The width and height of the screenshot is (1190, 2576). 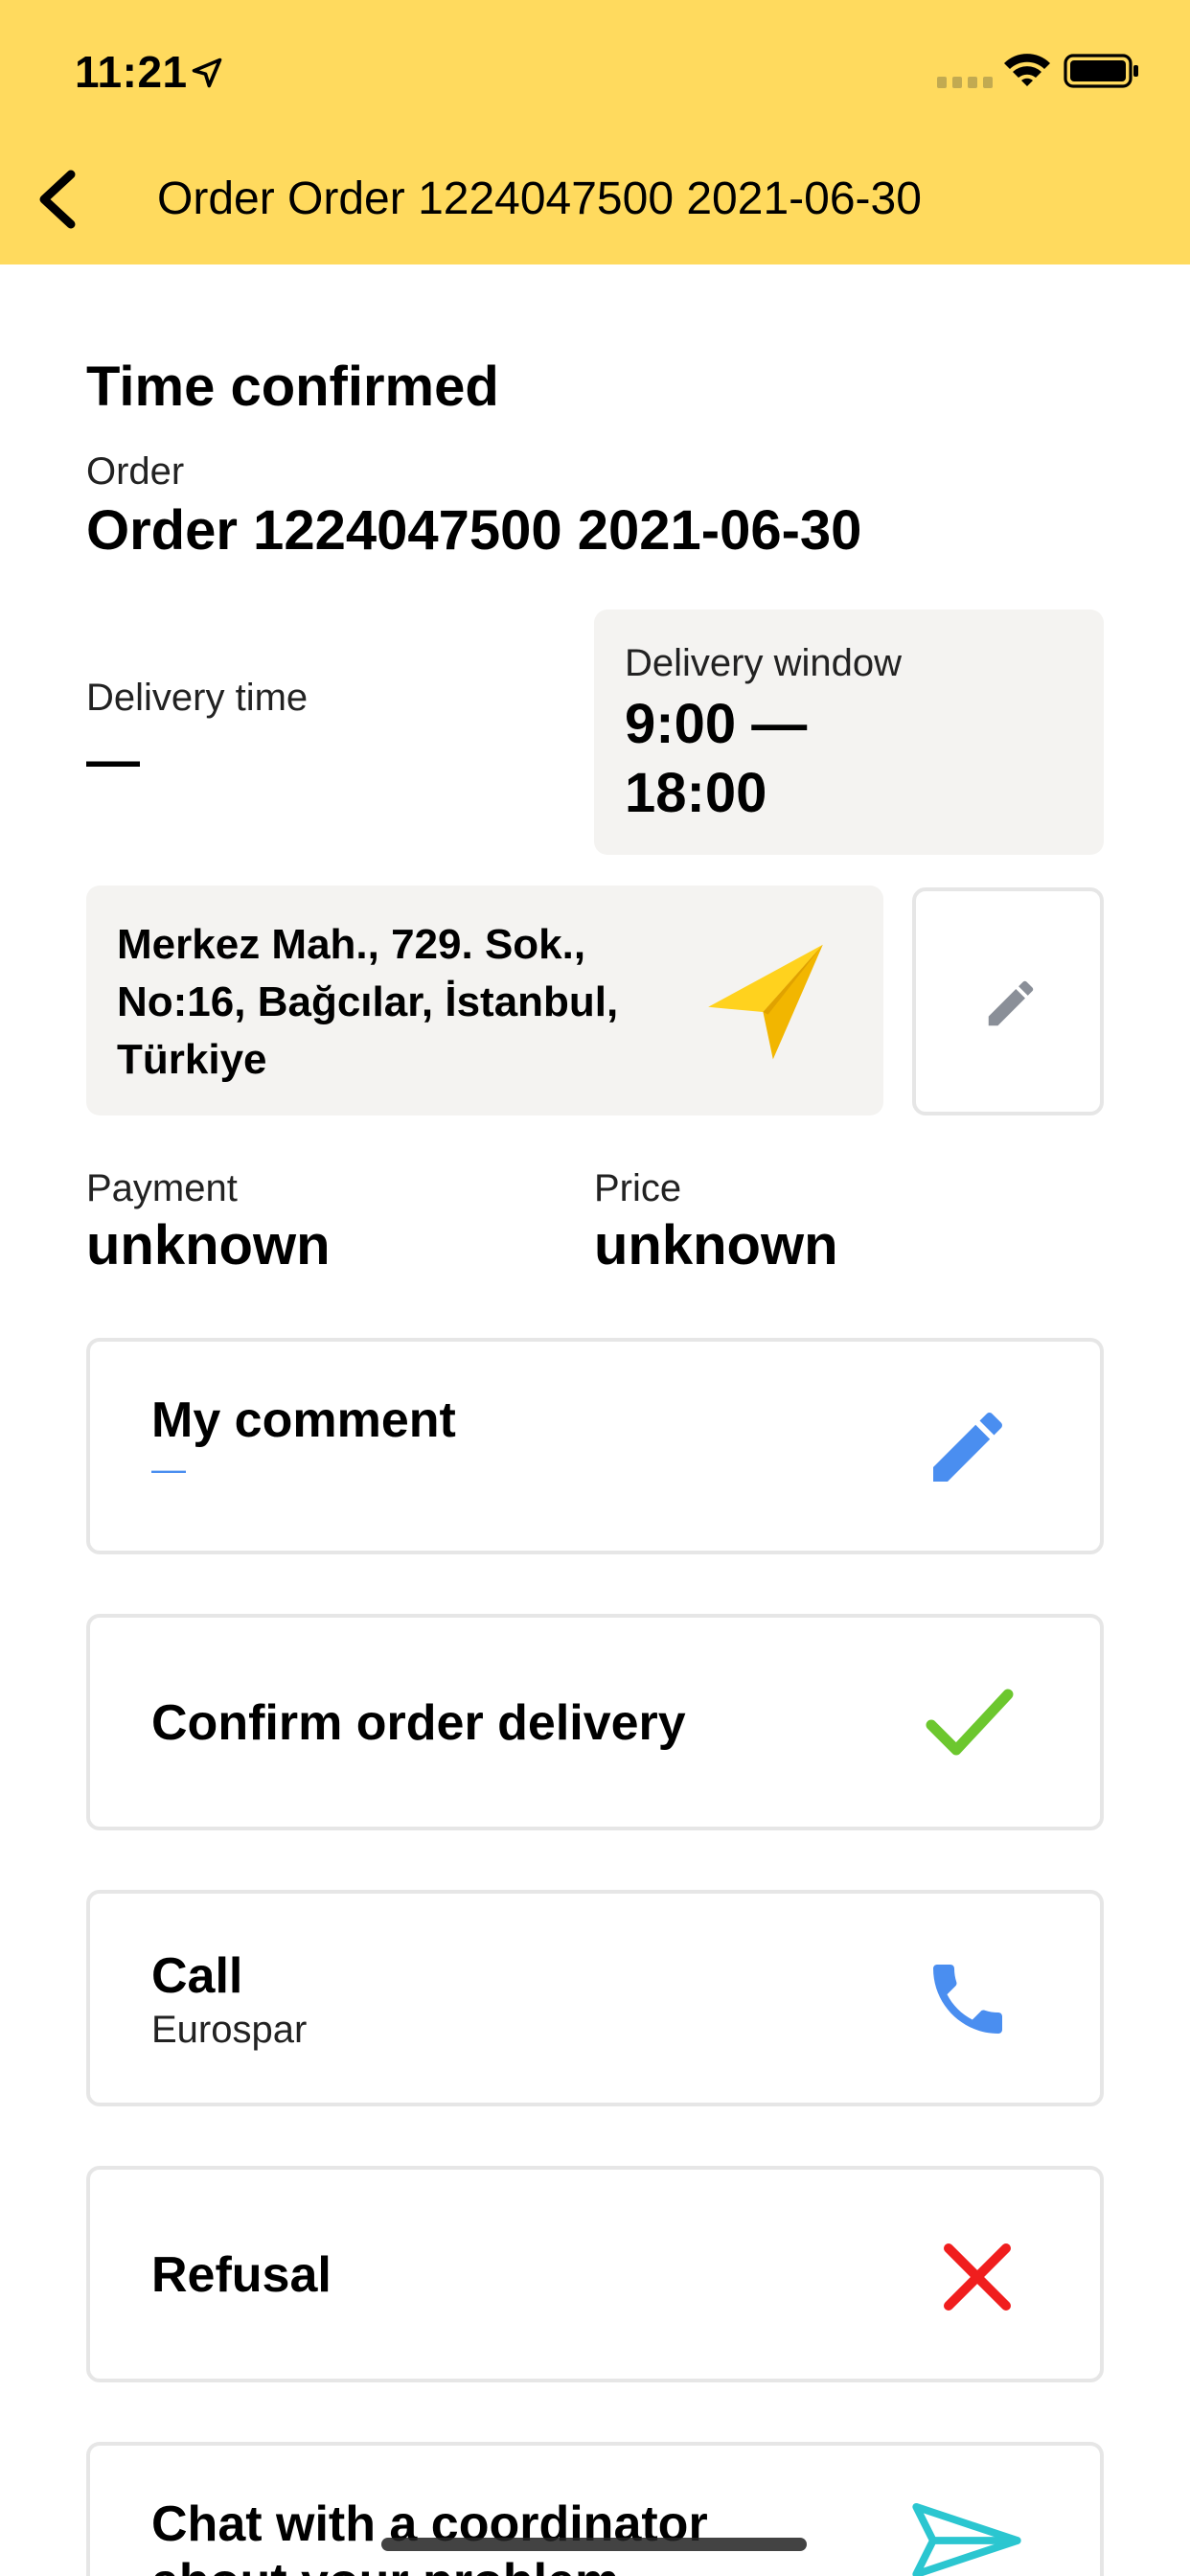 What do you see at coordinates (763, 663) in the screenshot?
I see `delivery-window-label: Delivery window` at bounding box center [763, 663].